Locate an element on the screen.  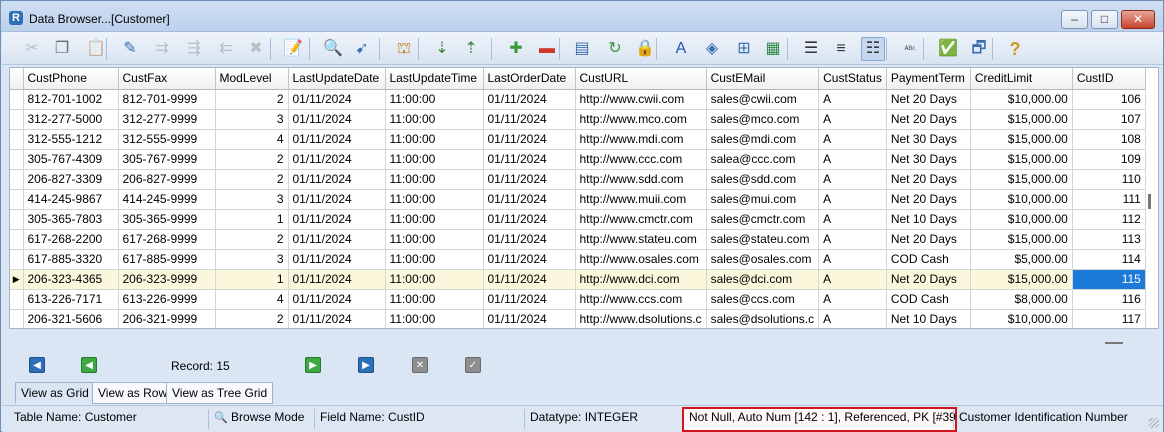
column-header-custid: CustID is located at coordinates (1109, 79).